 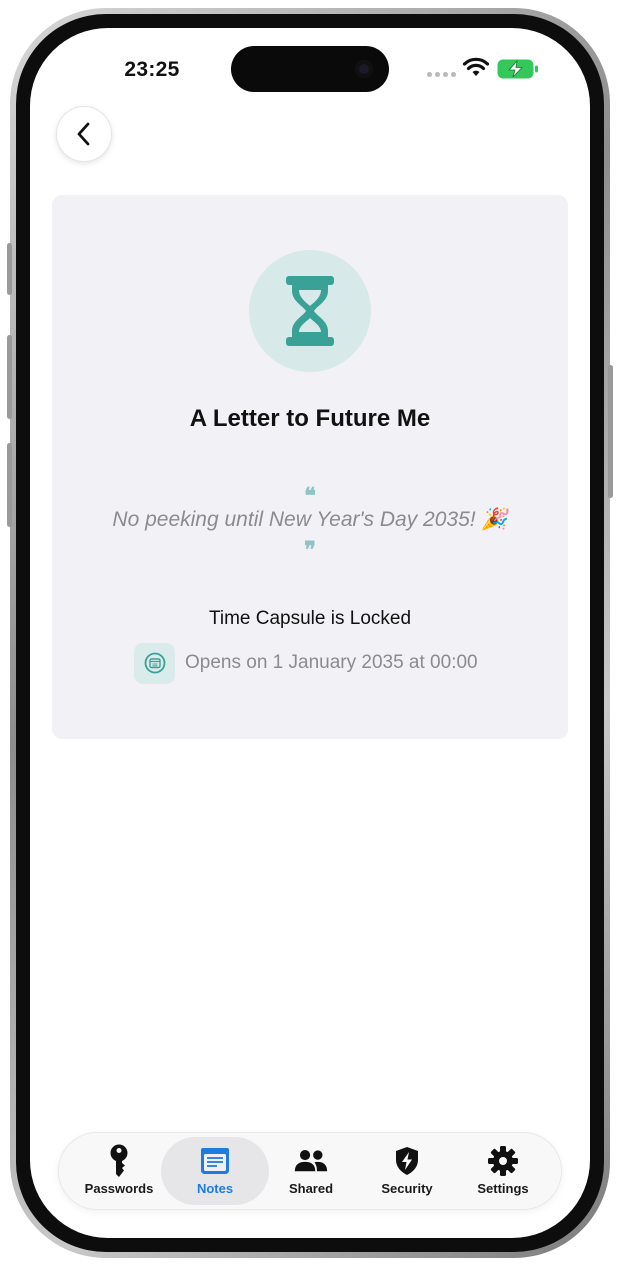 What do you see at coordinates (119, 1160) in the screenshot?
I see `key-icon` at bounding box center [119, 1160].